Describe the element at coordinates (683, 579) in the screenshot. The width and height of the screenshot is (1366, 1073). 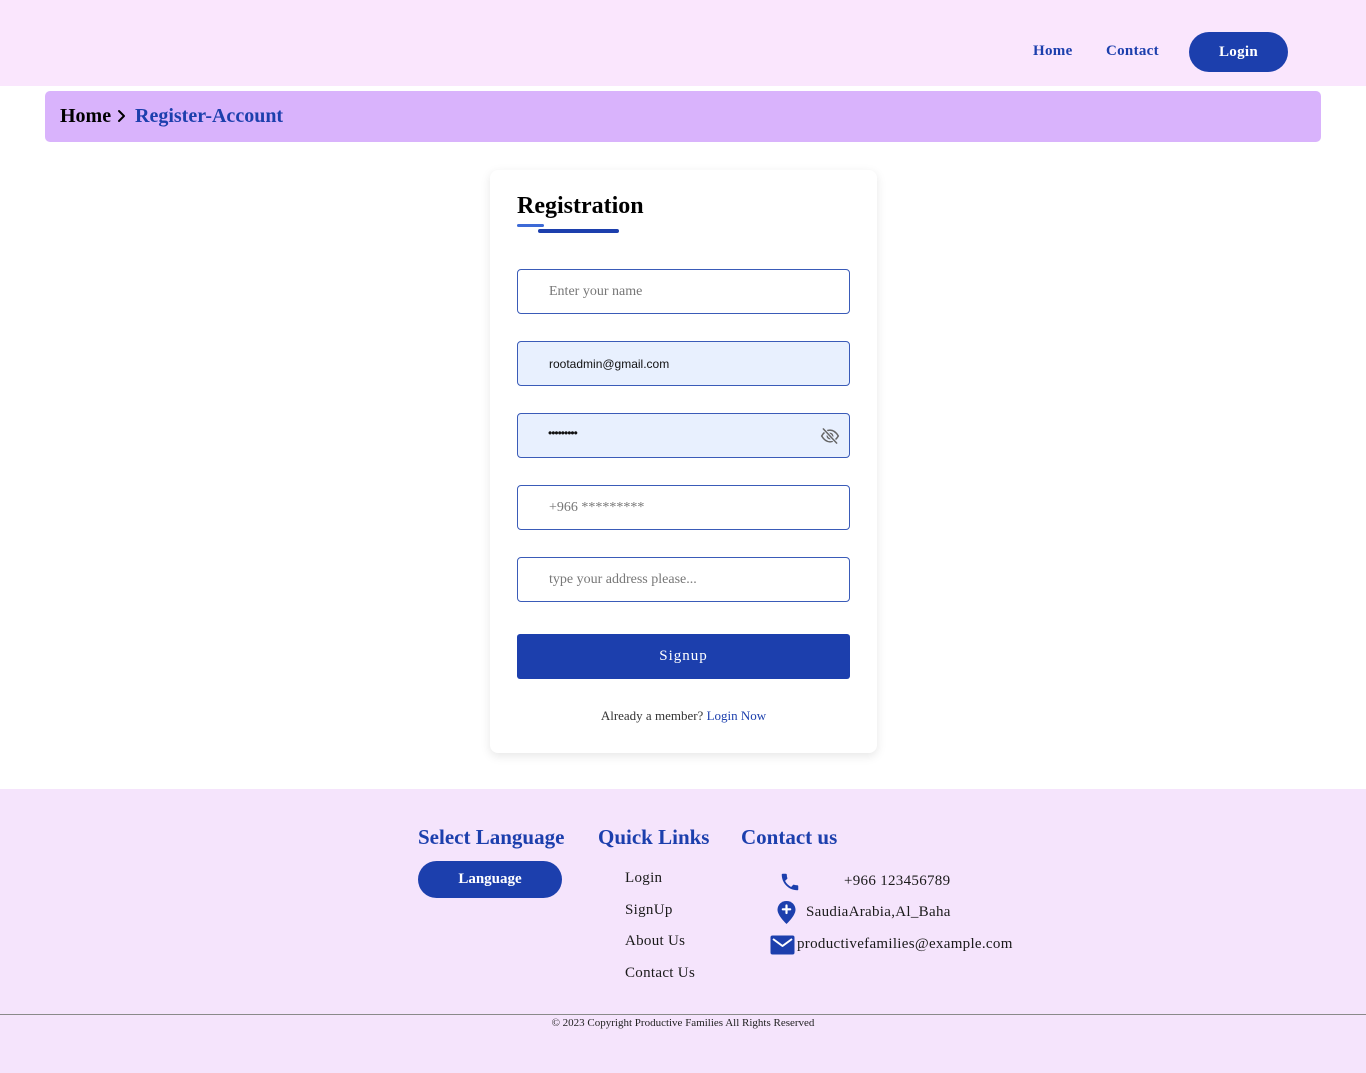
I see `address-input` at that location.